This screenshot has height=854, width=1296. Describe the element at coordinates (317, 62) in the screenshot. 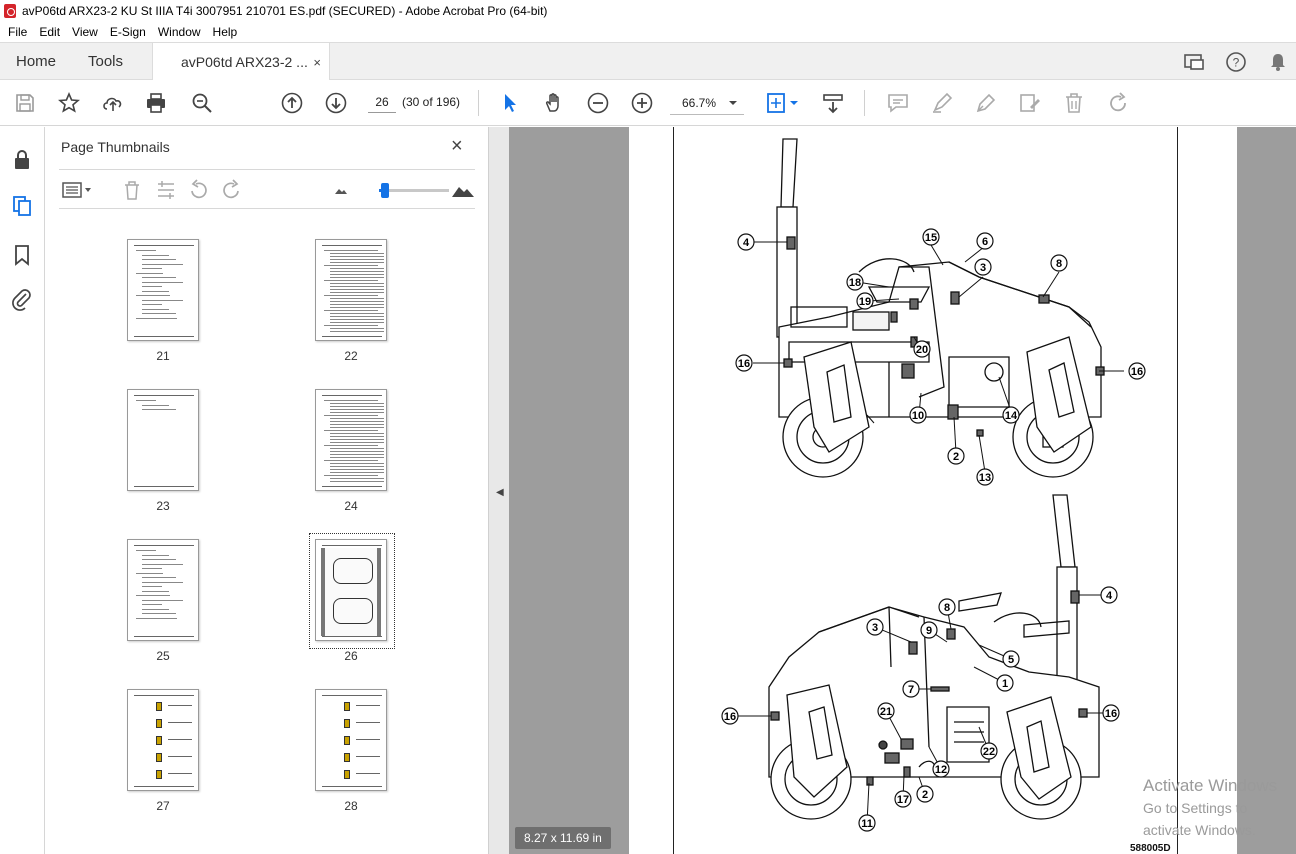

I see `close-tab-icon: ×` at that location.